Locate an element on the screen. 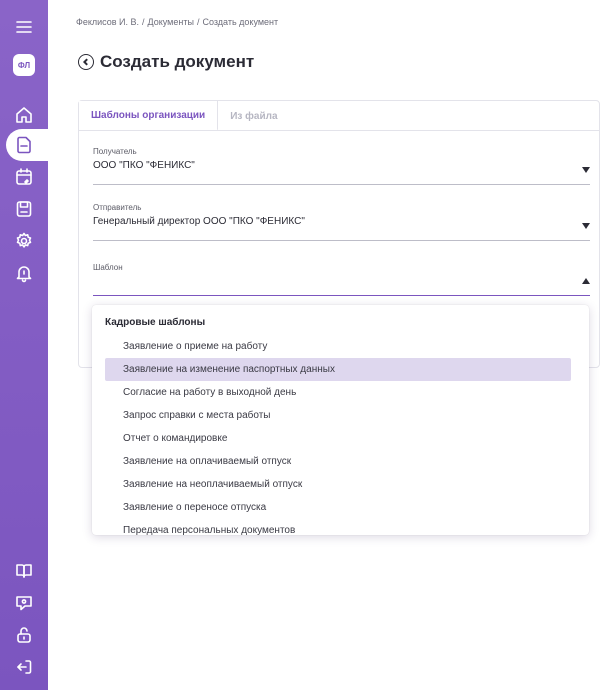 Image resolution: width=601 pixels, height=690 pixels. recipient-value: ООО "ПКО "ФЕНИКС" is located at coordinates (144, 165).